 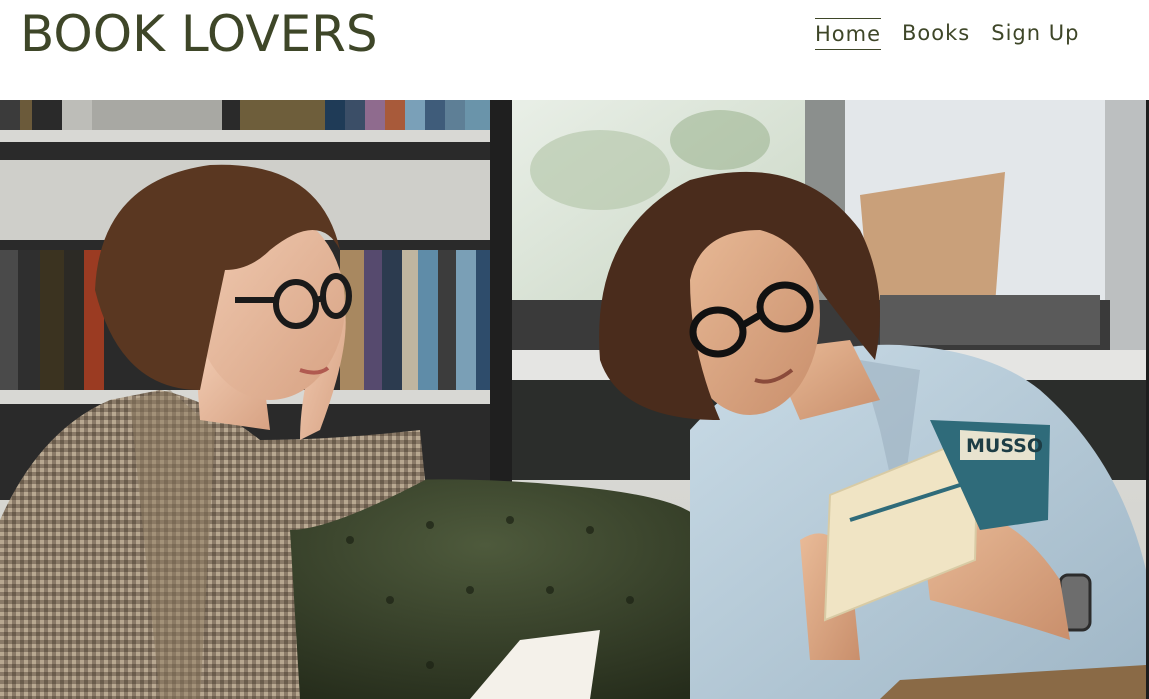 What do you see at coordinates (574, 50) in the screenshot?
I see `site-header: BOOK LOVERS Home Books Sign Up` at bounding box center [574, 50].